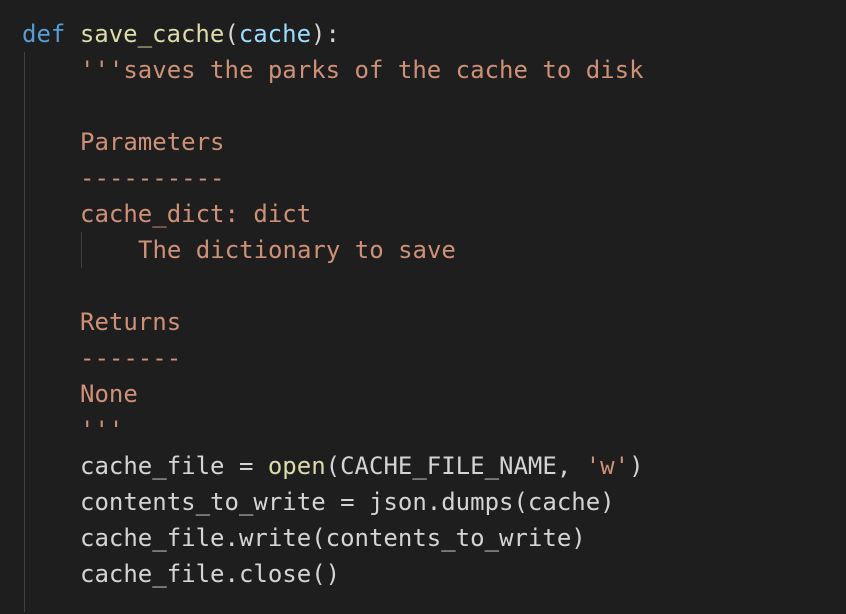 This screenshot has height=614, width=846. I want to click on docstring-summary: '''saves the parks of the cache to disk, so click(362, 70).